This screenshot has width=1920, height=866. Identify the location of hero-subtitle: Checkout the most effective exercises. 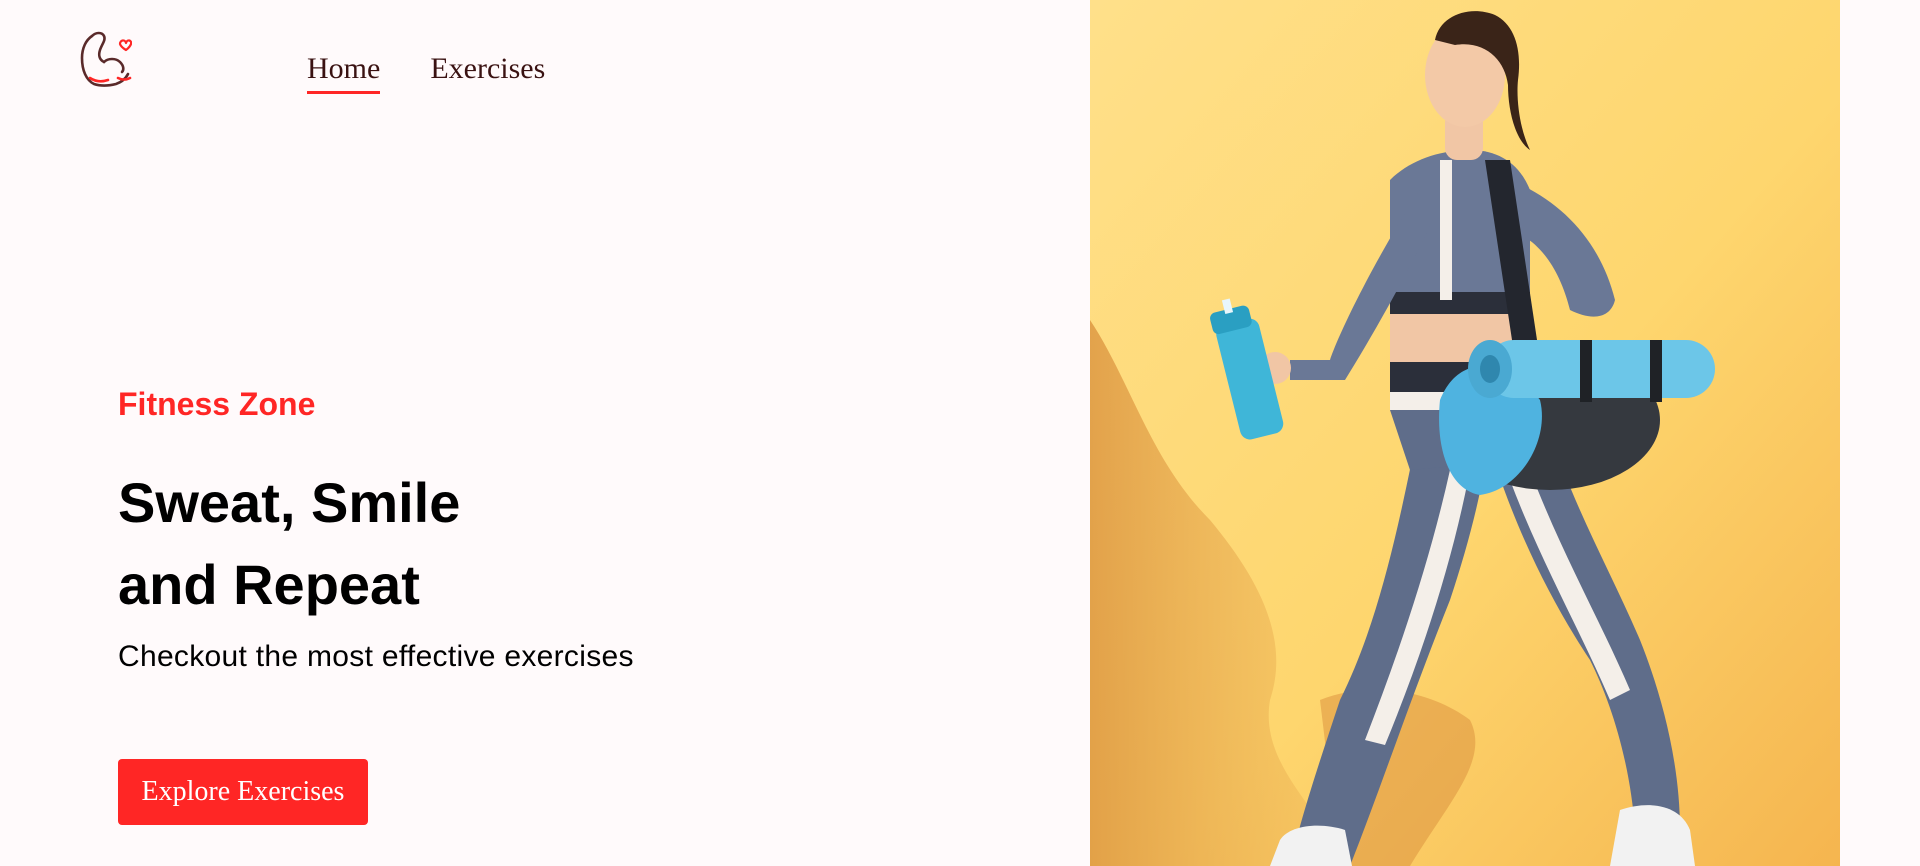
(376, 656).